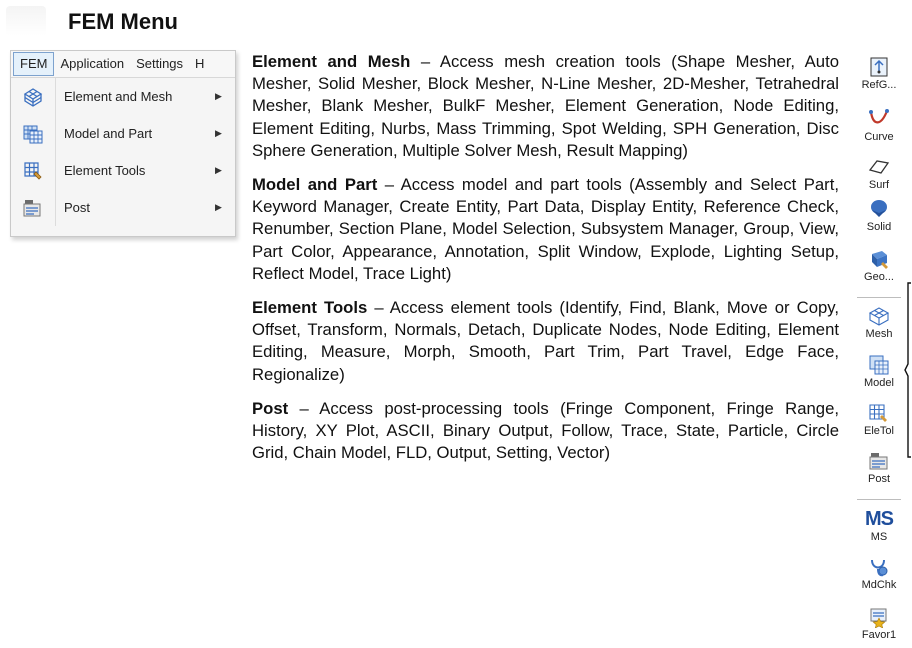 This screenshot has height=648, width=912. What do you see at coordinates (879, 67) in the screenshot?
I see `ref-geometry-icon` at bounding box center [879, 67].